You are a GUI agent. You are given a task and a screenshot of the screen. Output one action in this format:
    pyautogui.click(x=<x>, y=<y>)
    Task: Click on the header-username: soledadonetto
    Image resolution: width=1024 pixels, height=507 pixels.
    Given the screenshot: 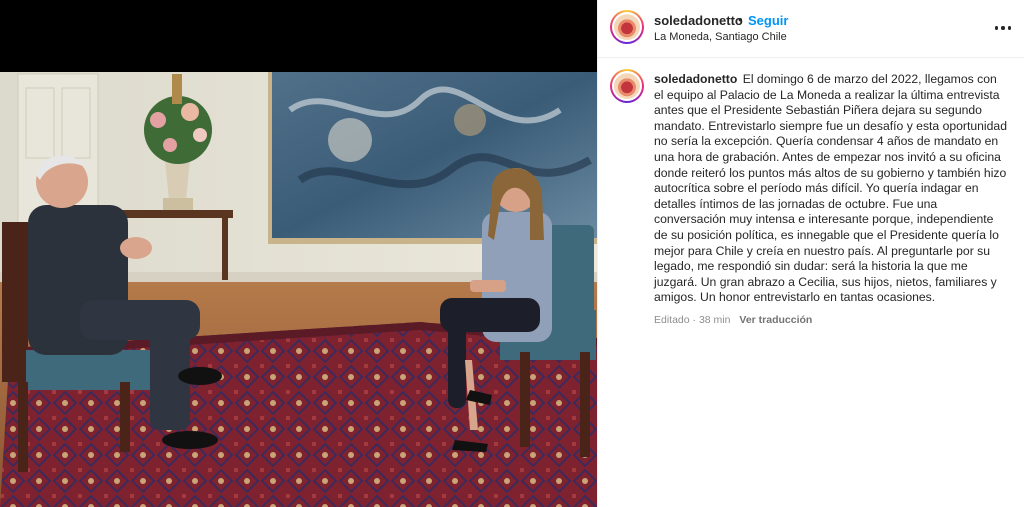 What is the action you would take?
    pyautogui.click(x=698, y=20)
    